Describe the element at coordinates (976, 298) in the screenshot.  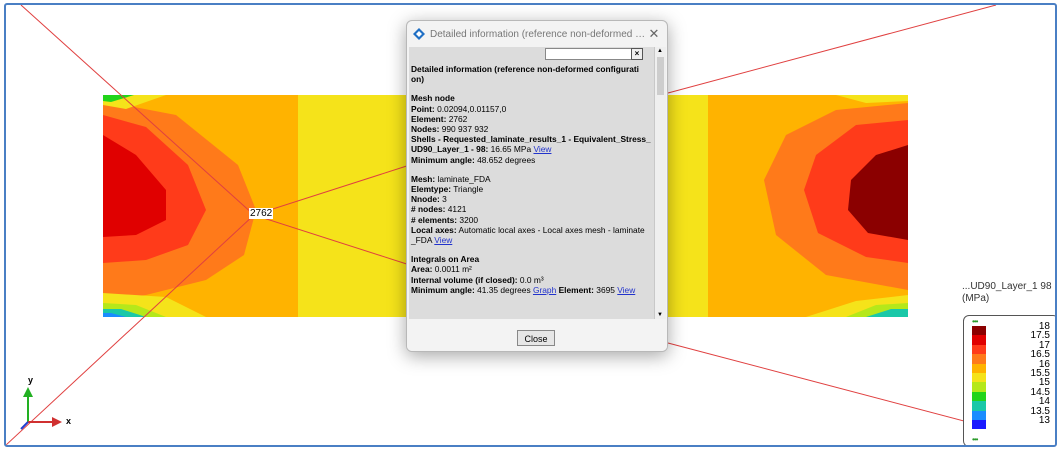
I see `legend-title-line2: (MPa)` at that location.